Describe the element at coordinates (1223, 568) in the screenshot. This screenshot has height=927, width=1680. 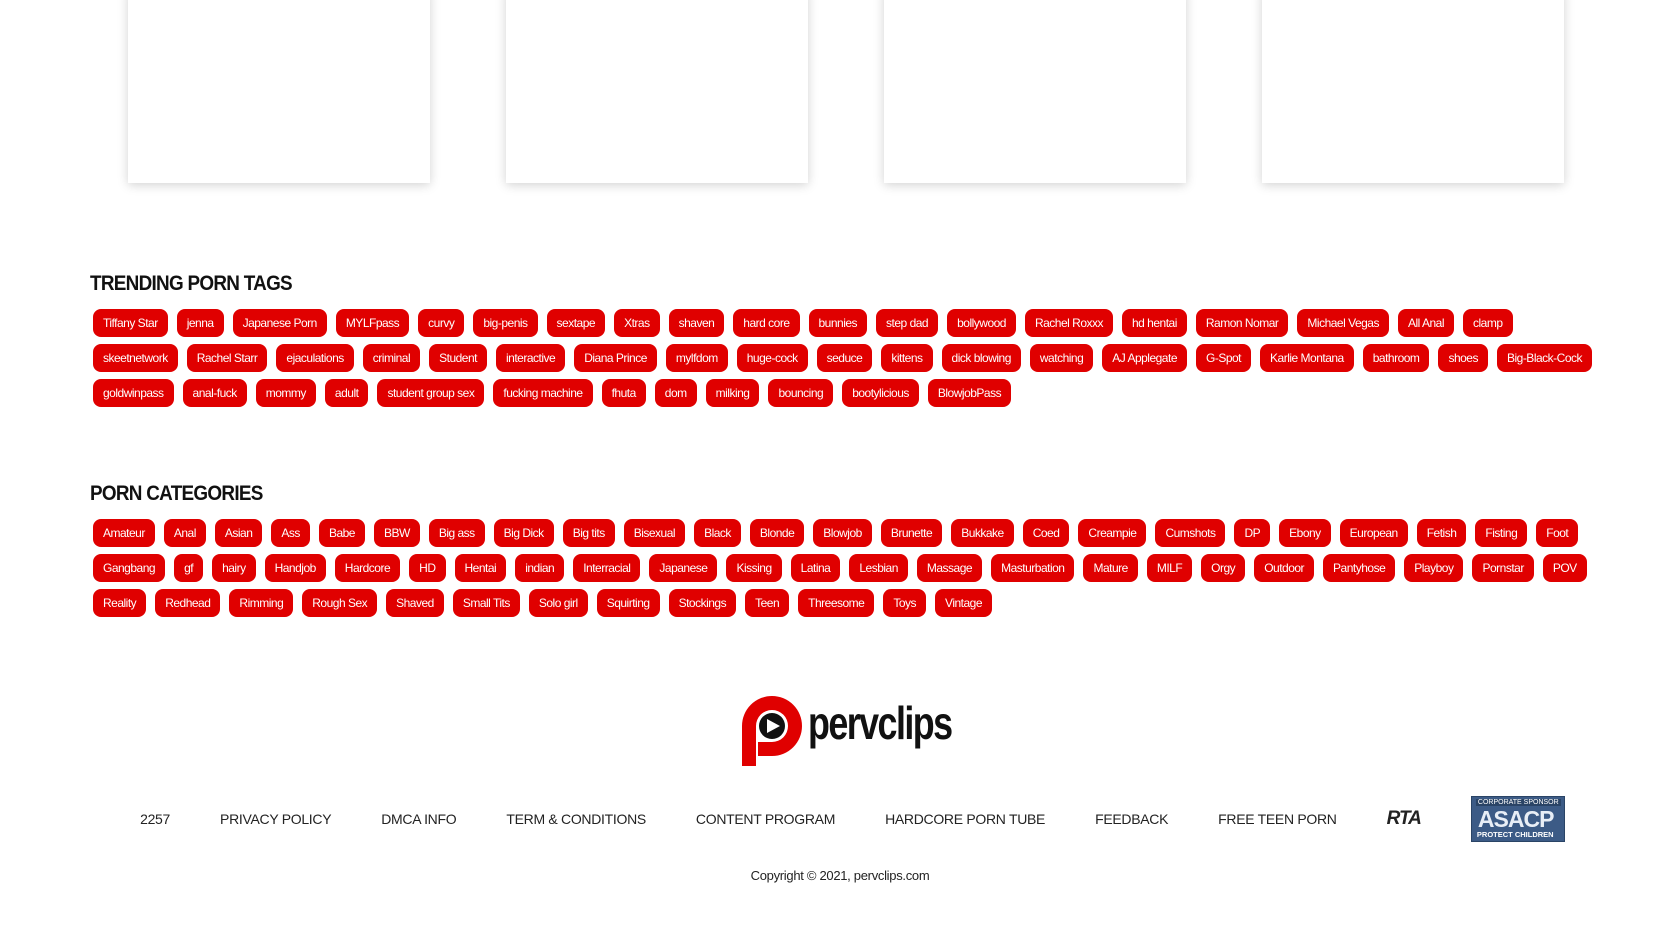
I see `category-tag: Orgy` at that location.